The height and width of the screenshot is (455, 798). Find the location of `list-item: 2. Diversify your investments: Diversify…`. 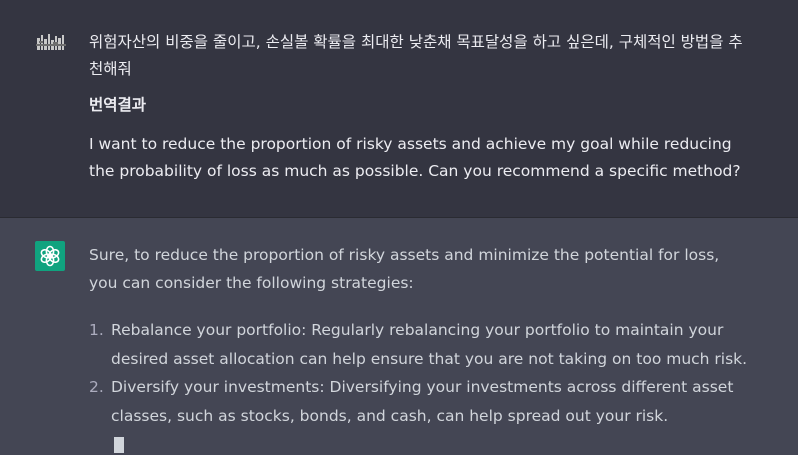

list-item: 2. Diversify your investments: Diversify… is located at coordinates (419, 401).